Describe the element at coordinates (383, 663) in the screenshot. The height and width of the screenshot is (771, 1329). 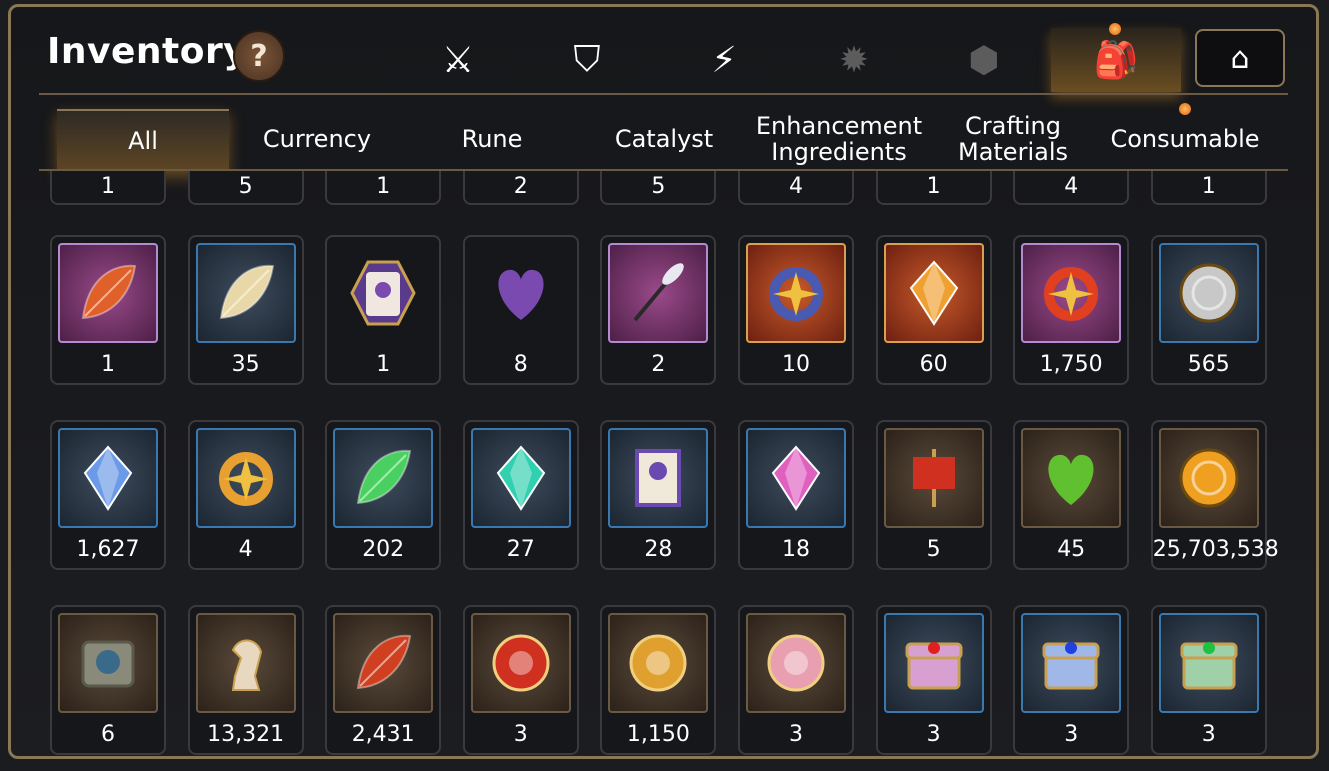
I see `red-leaves-icon` at that location.